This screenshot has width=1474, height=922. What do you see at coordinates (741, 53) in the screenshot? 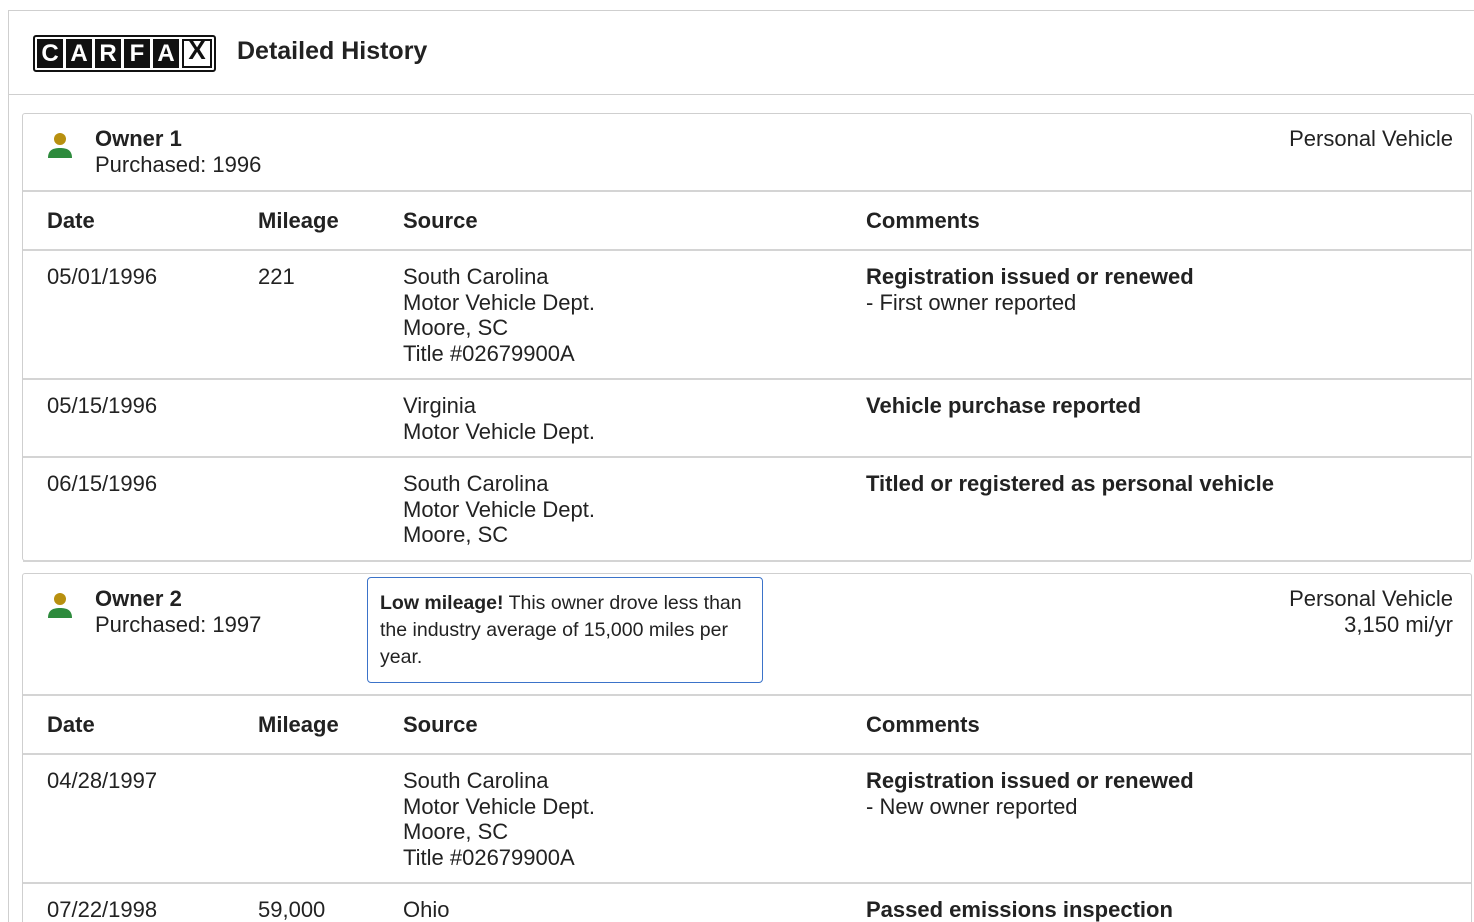
I see `report-header: C A R F A X Detailed History` at bounding box center [741, 53].